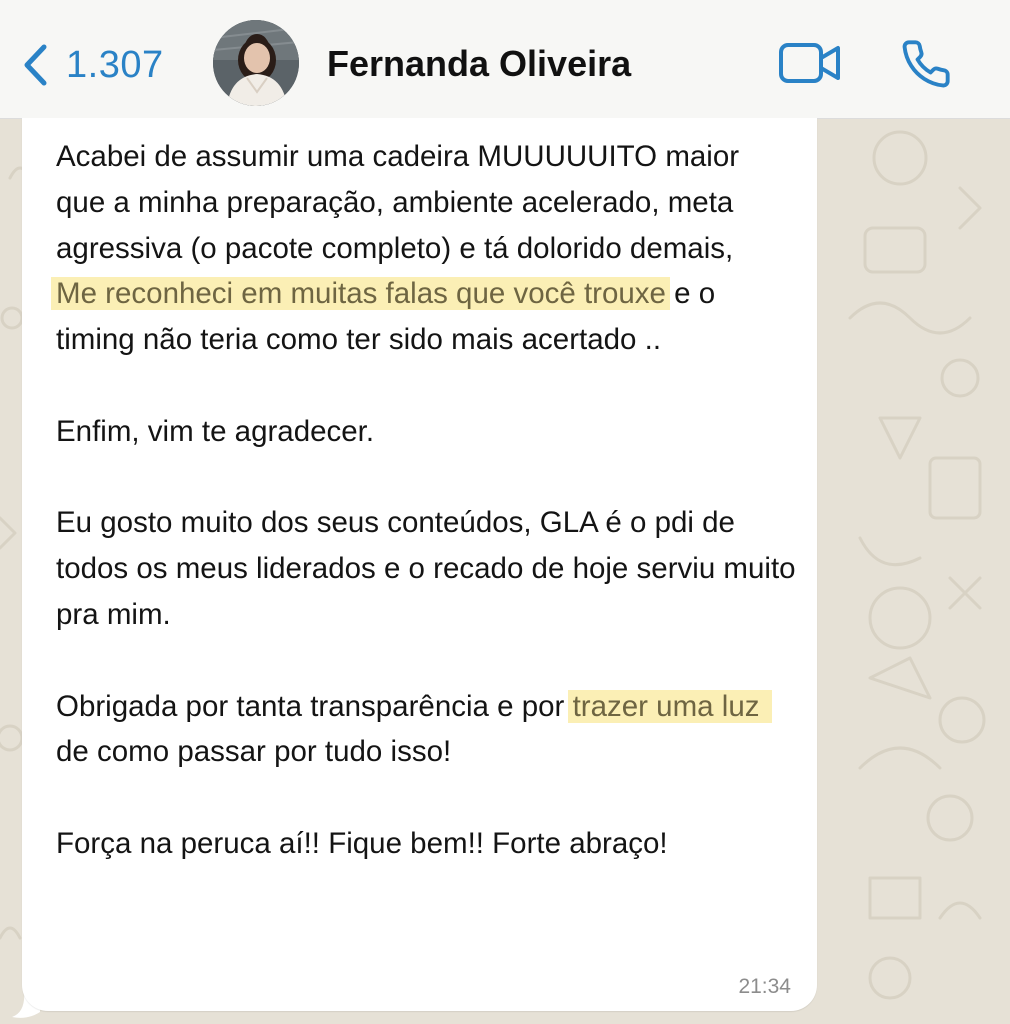 The height and width of the screenshot is (1024, 1010). I want to click on phone-icon, so click(926, 64).